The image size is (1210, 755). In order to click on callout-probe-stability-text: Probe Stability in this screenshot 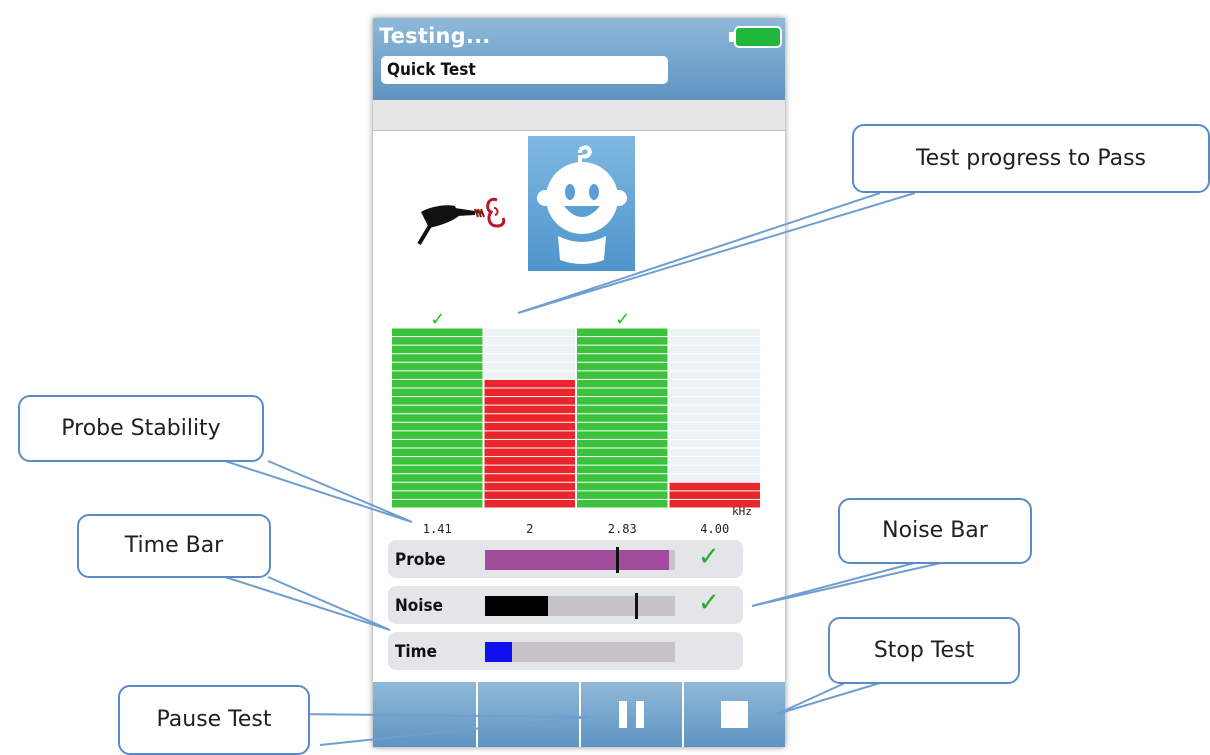, I will do `click(141, 428)`.